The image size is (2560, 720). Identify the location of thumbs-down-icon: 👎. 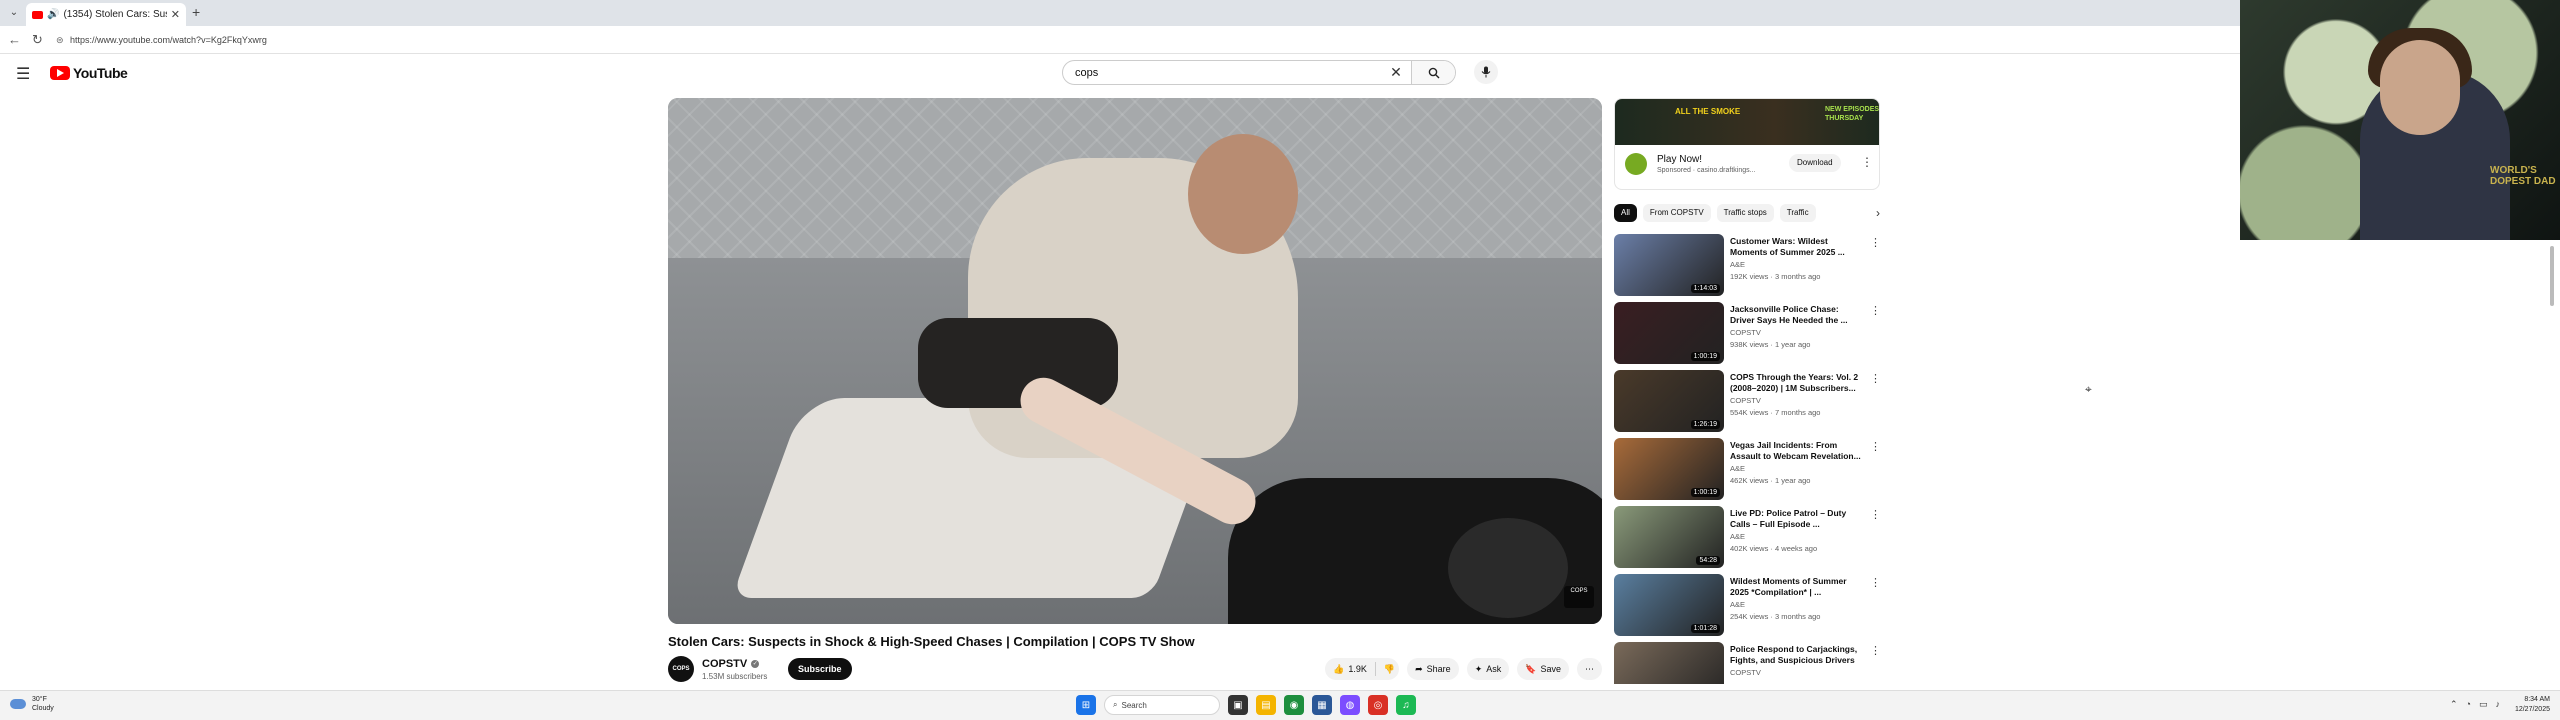
(1389, 669).